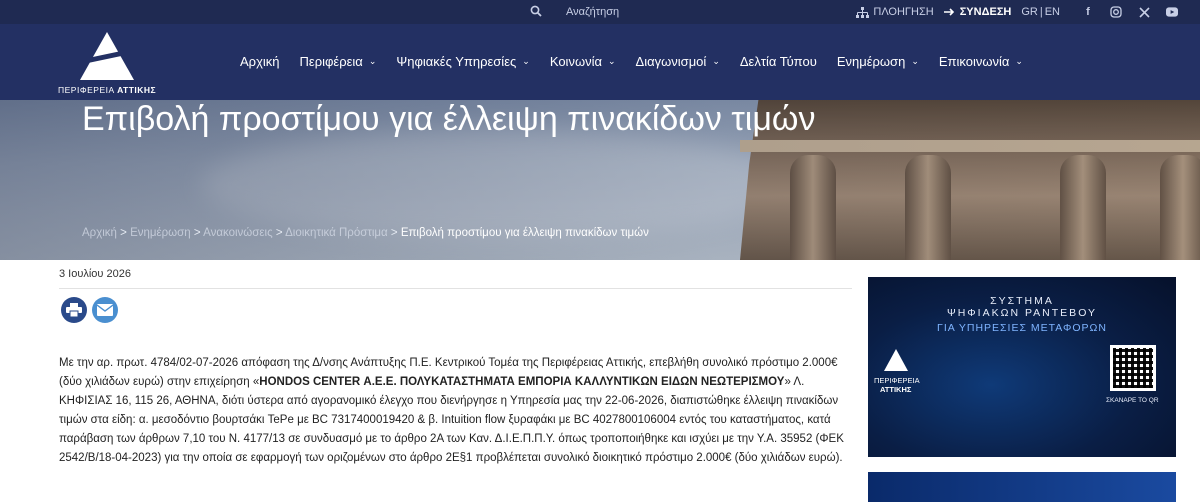  What do you see at coordinates (336, 233) in the screenshot?
I see `breadcrumb-fines: Διοικητικά Πρόστιμα` at bounding box center [336, 233].